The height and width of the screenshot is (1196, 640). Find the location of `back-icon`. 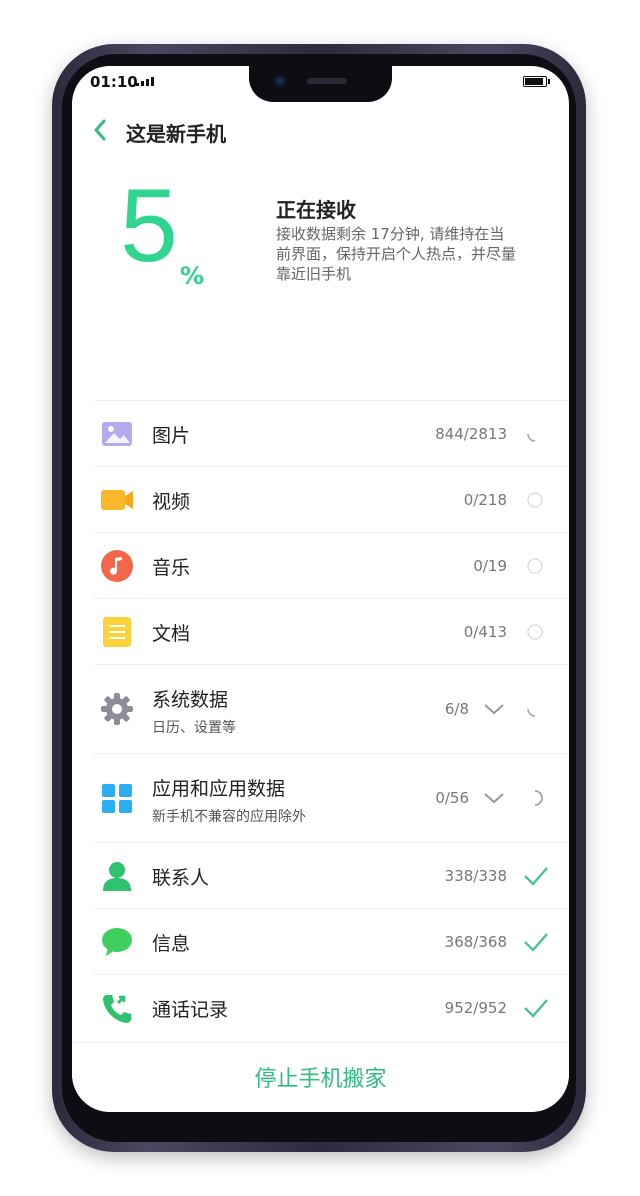

back-icon is located at coordinates (100, 132).